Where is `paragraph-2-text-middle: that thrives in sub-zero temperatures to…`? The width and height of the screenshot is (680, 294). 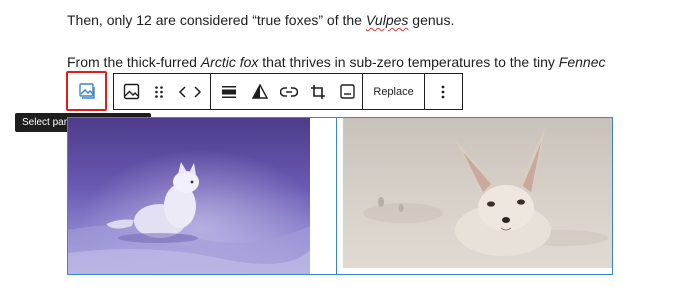 paragraph-2-text-middle: that thrives in sub-zero temperatures to… is located at coordinates (408, 62).